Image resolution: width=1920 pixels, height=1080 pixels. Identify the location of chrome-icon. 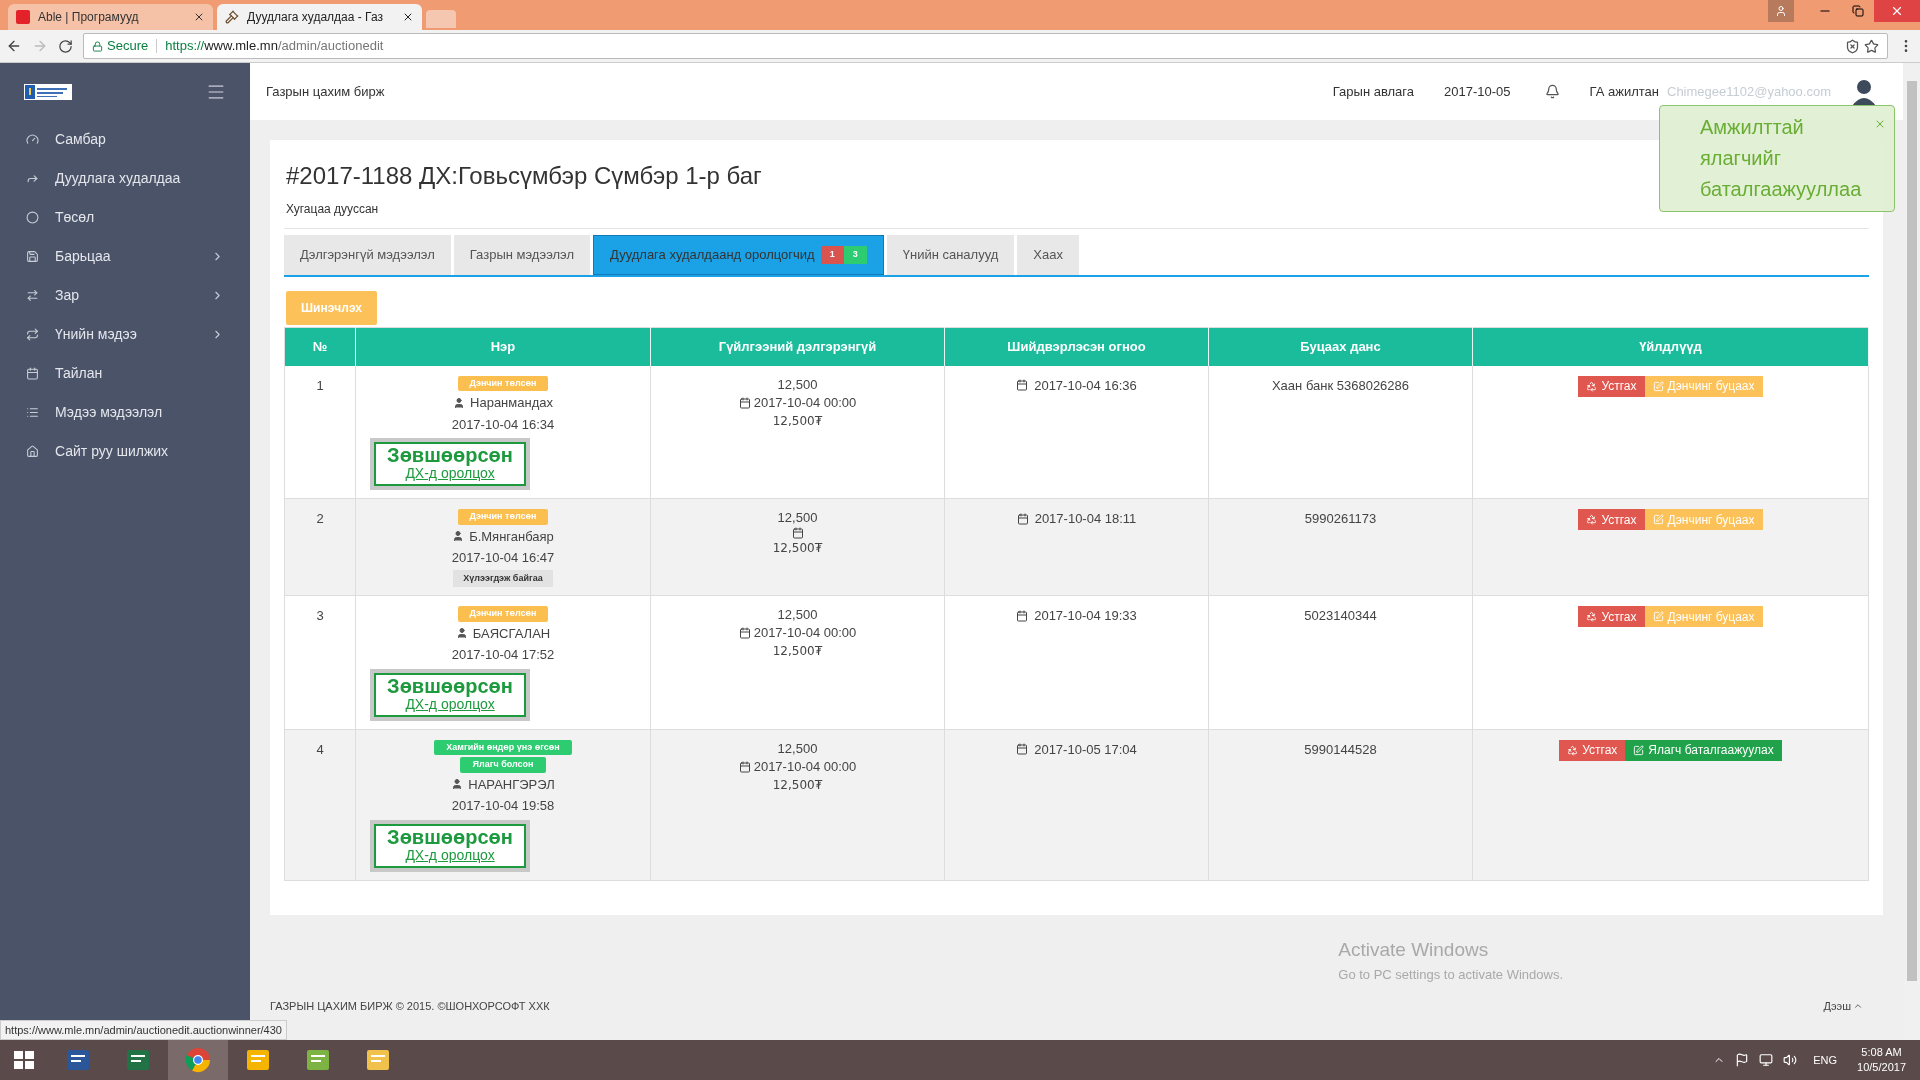
(198, 1060).